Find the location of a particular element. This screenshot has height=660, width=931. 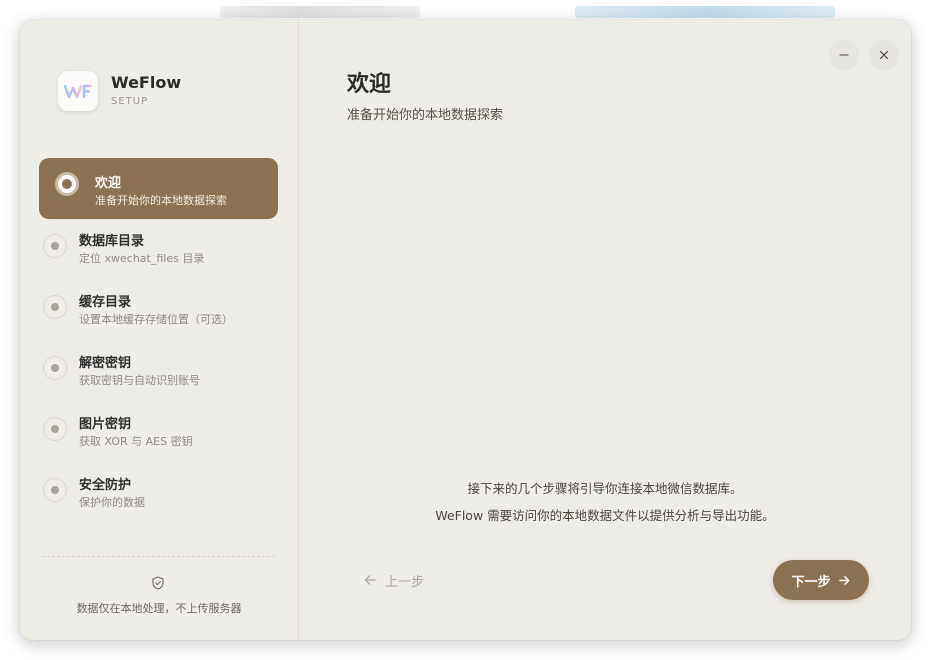

step-desc: 获取 XOR 与 AES 密钥 is located at coordinates (136, 441).